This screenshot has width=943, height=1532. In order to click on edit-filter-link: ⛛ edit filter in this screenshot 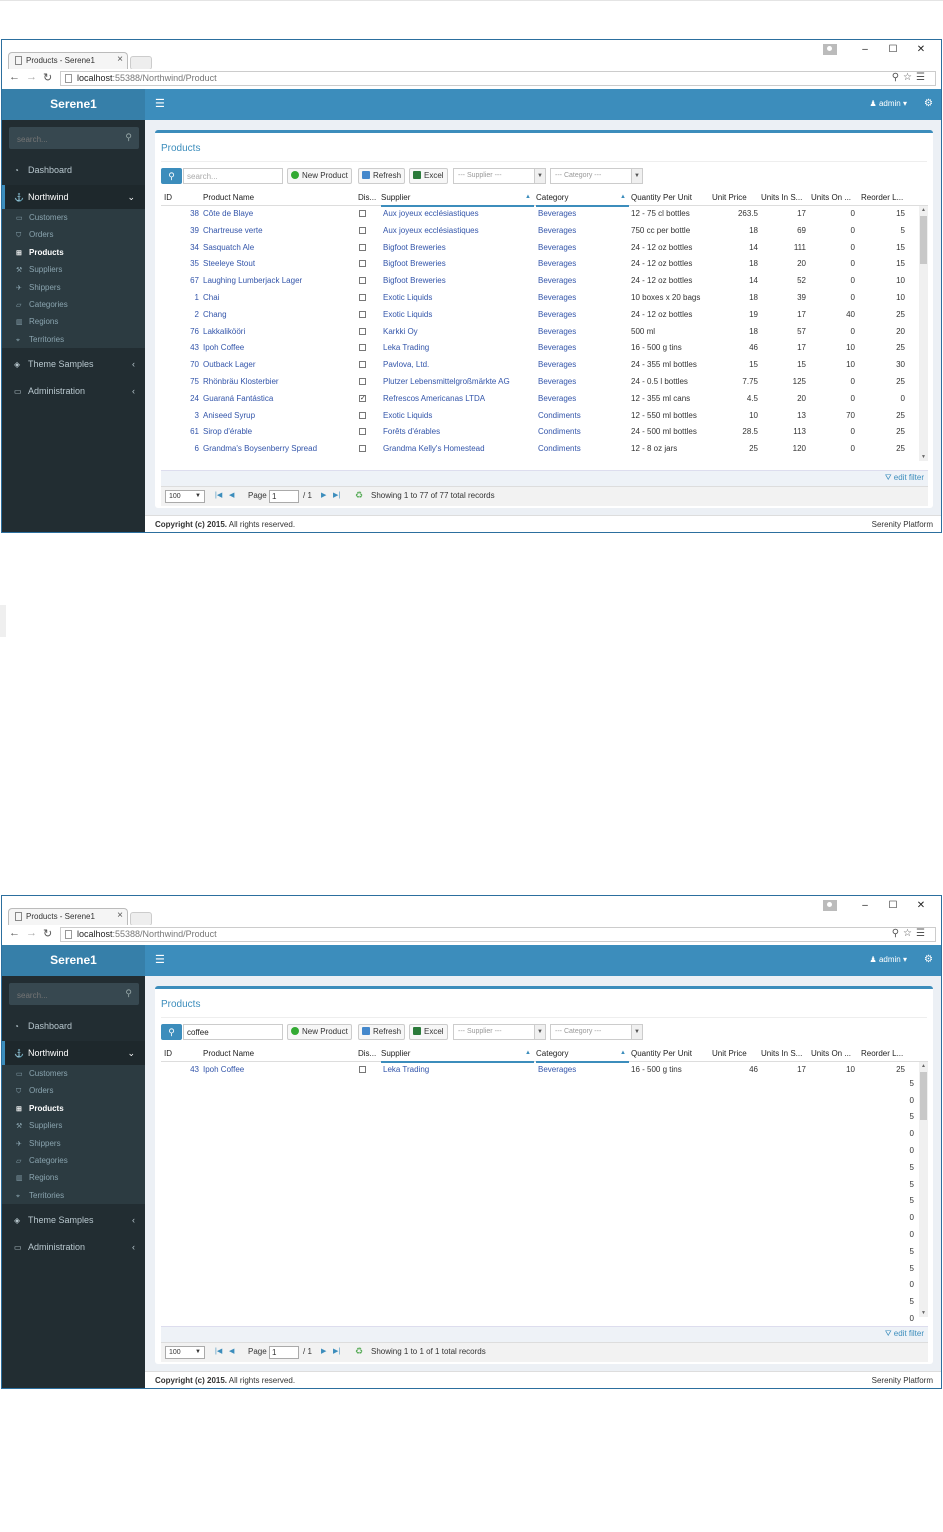, I will do `click(904, 1334)`.